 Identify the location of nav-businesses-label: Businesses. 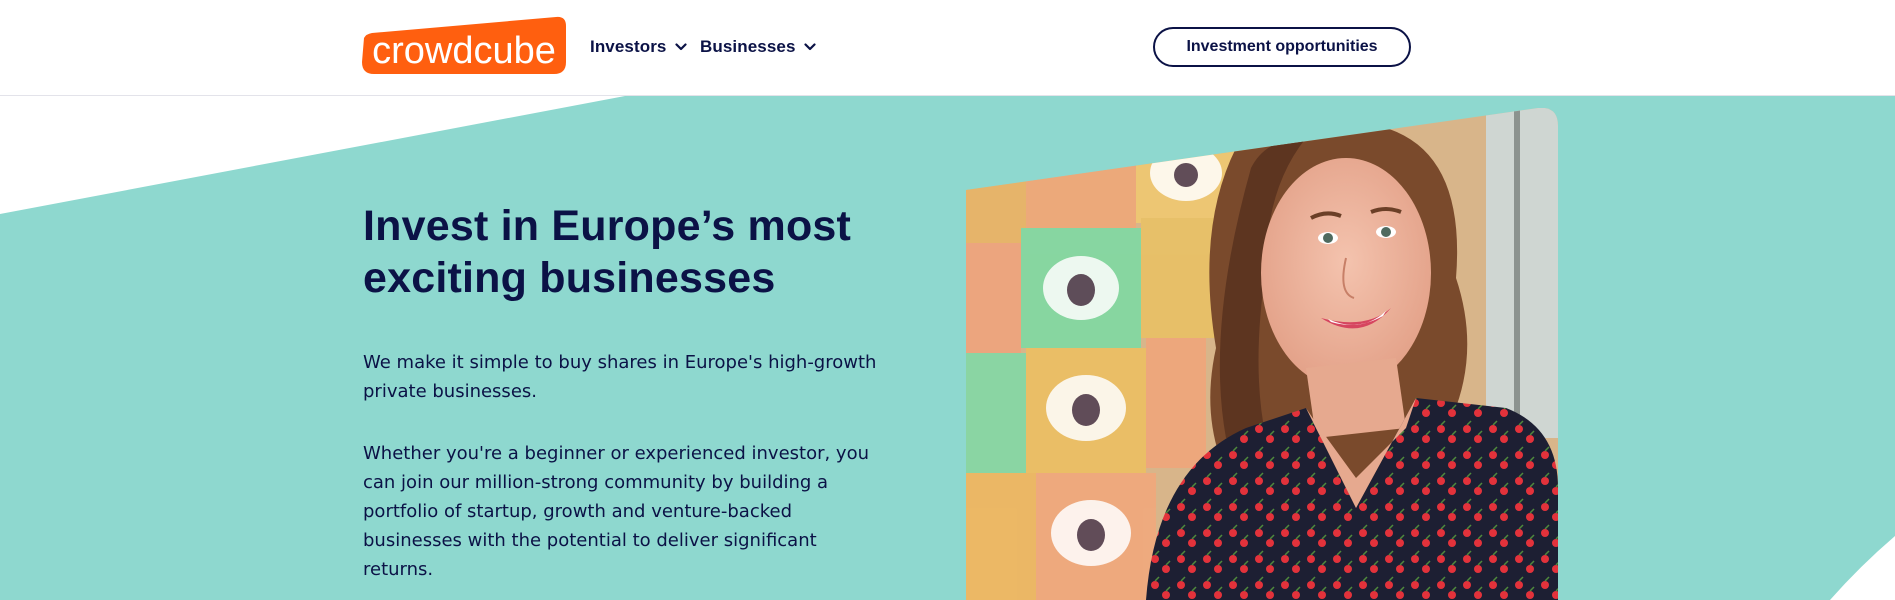
(748, 46).